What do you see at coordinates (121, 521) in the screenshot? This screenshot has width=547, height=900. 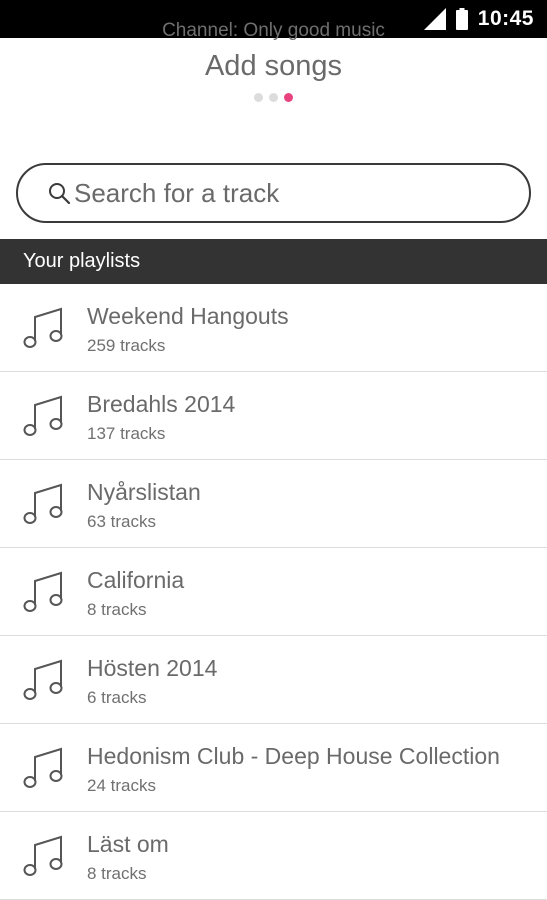 I see `playlist-track-count: 63 tracks` at bounding box center [121, 521].